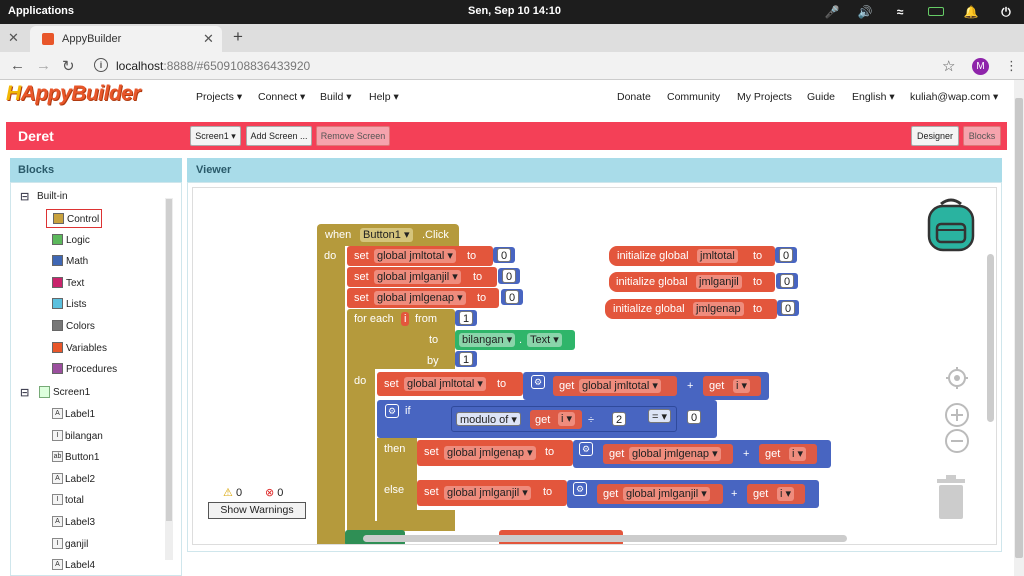 Image resolution: width=1024 pixels, height=576 pixels. I want to click on tree-item-procedures: Procedures, so click(81, 369).